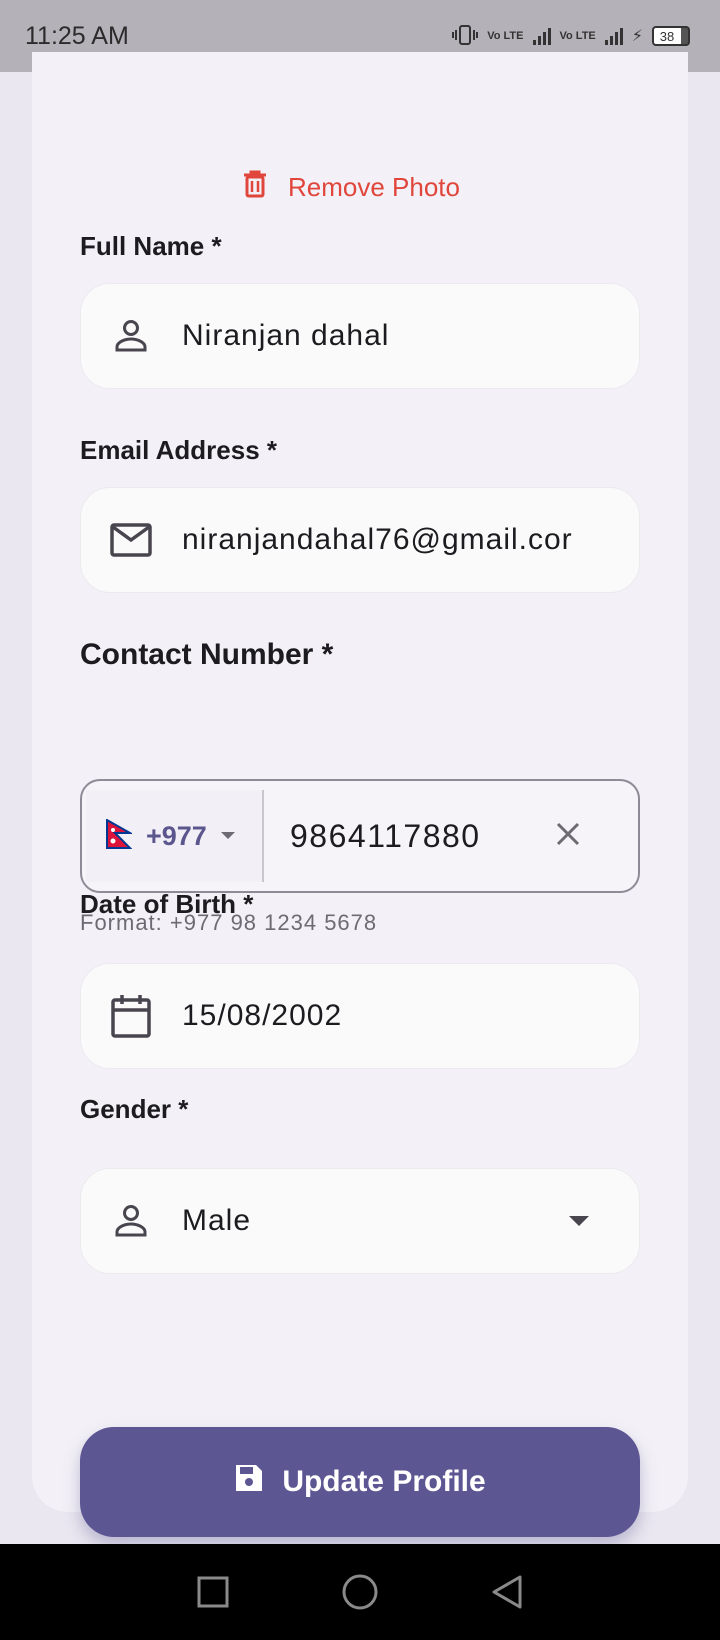 The image size is (720, 1640). I want to click on full-name-field: Niranjan dahal, so click(360, 336).